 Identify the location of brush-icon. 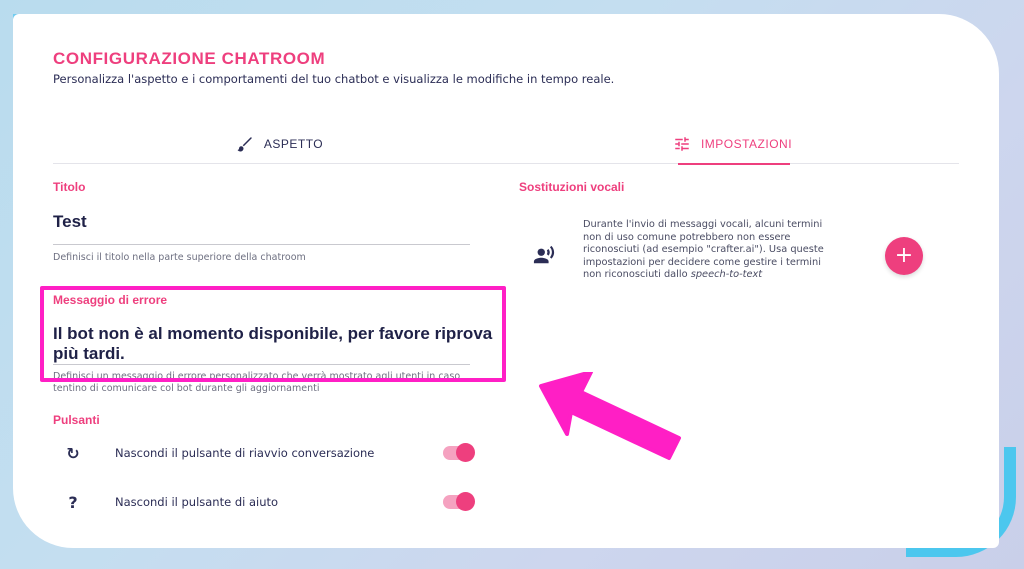
(244, 144).